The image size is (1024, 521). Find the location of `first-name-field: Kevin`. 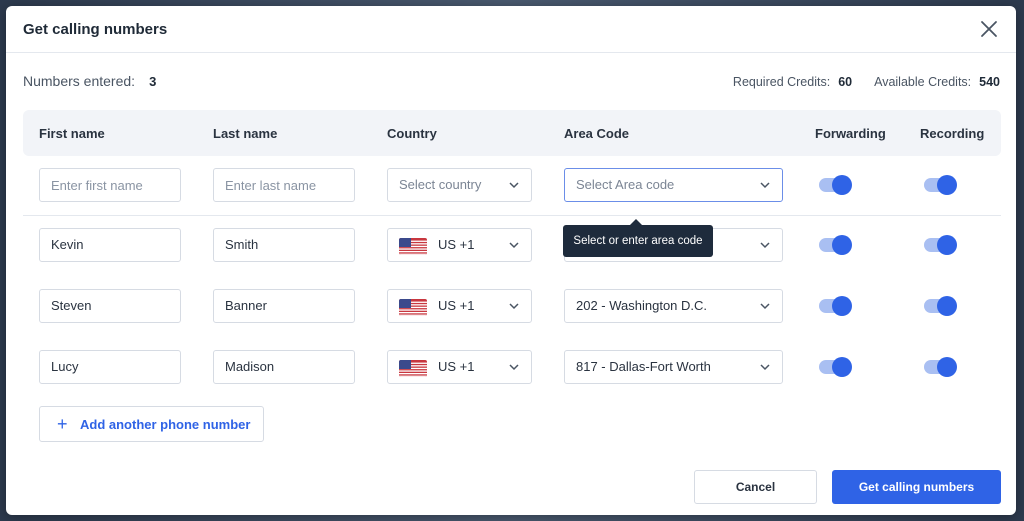

first-name-field: Kevin is located at coordinates (110, 245).